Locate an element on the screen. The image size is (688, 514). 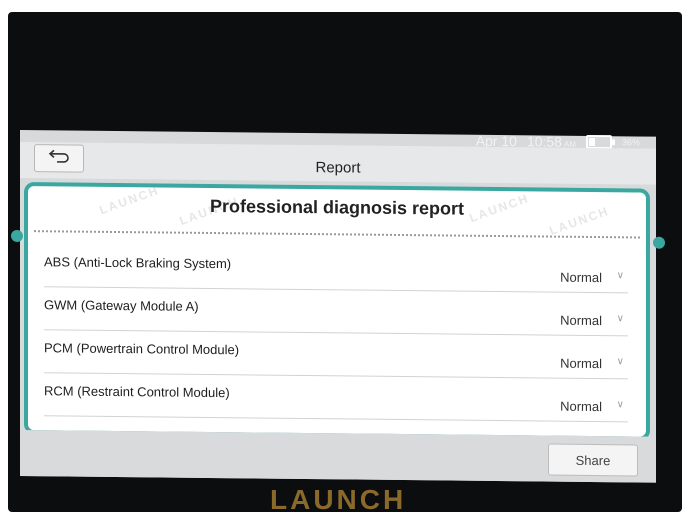
bottom-bar: Share is located at coordinates (338, 456).